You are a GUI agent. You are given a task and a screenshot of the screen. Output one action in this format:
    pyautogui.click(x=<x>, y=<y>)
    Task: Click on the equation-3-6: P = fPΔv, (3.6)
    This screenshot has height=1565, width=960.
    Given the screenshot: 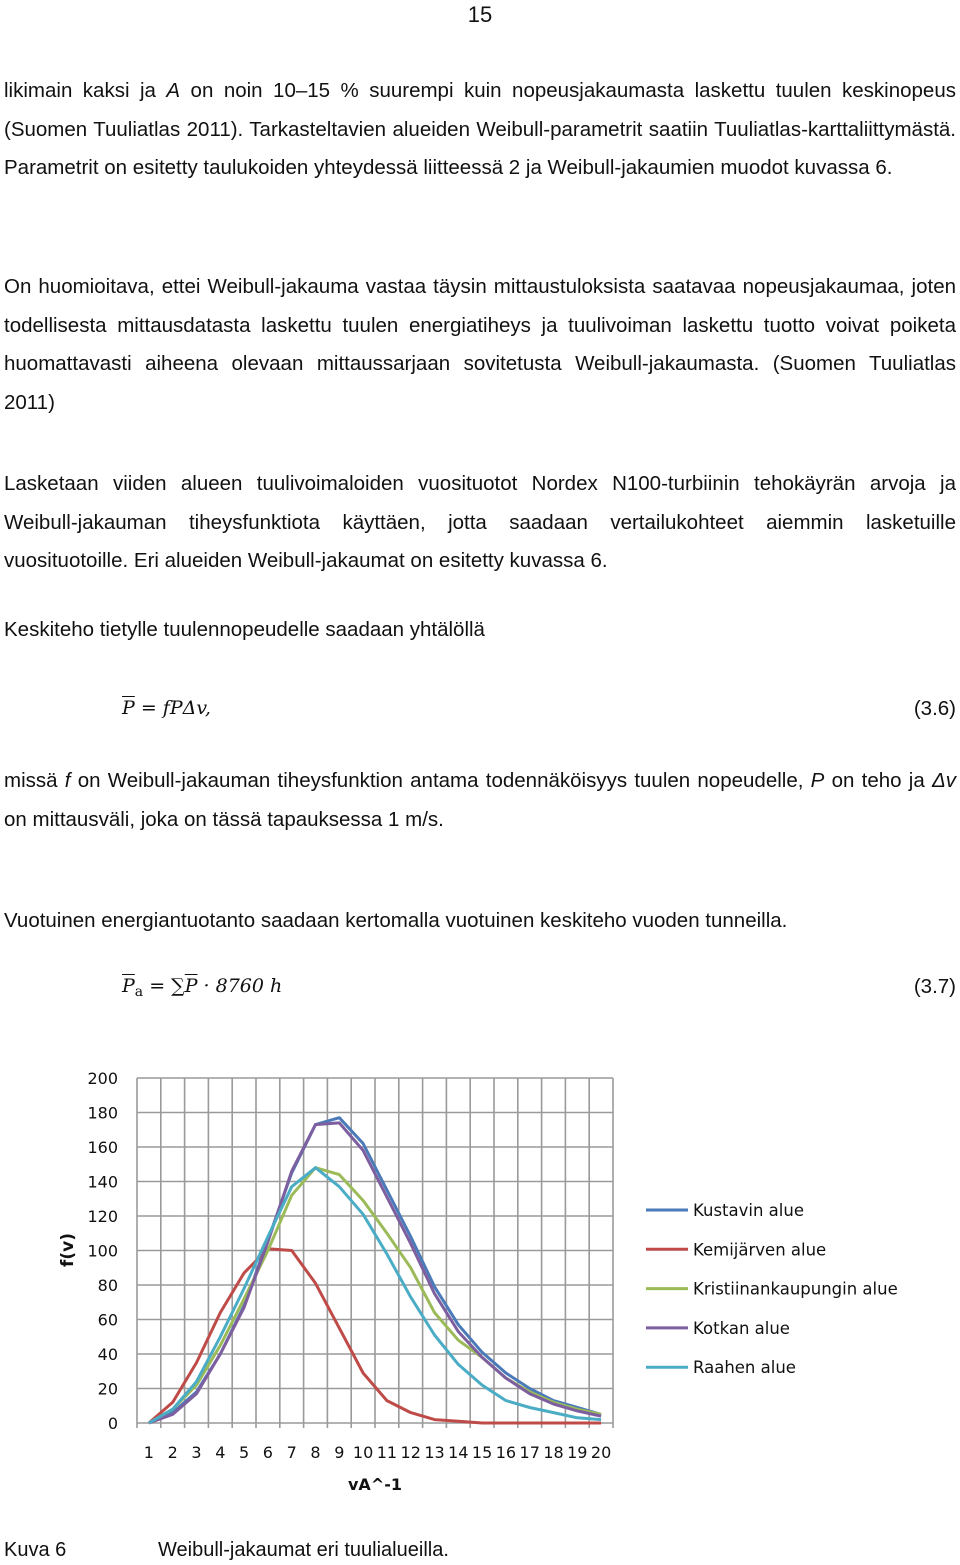 What is the action you would take?
    pyautogui.click(x=539, y=712)
    